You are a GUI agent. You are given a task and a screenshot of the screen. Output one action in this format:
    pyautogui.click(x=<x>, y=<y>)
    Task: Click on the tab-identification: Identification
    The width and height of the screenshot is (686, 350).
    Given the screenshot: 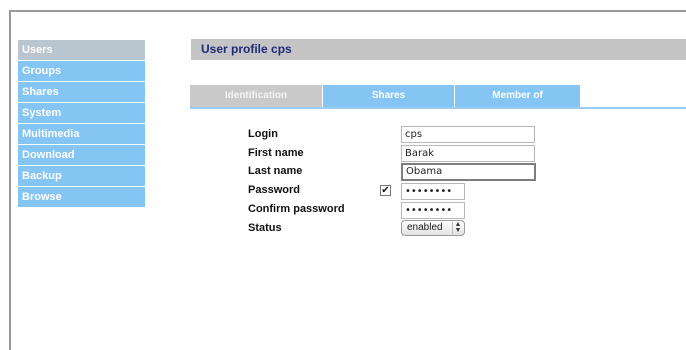 What is the action you would take?
    pyautogui.click(x=256, y=96)
    